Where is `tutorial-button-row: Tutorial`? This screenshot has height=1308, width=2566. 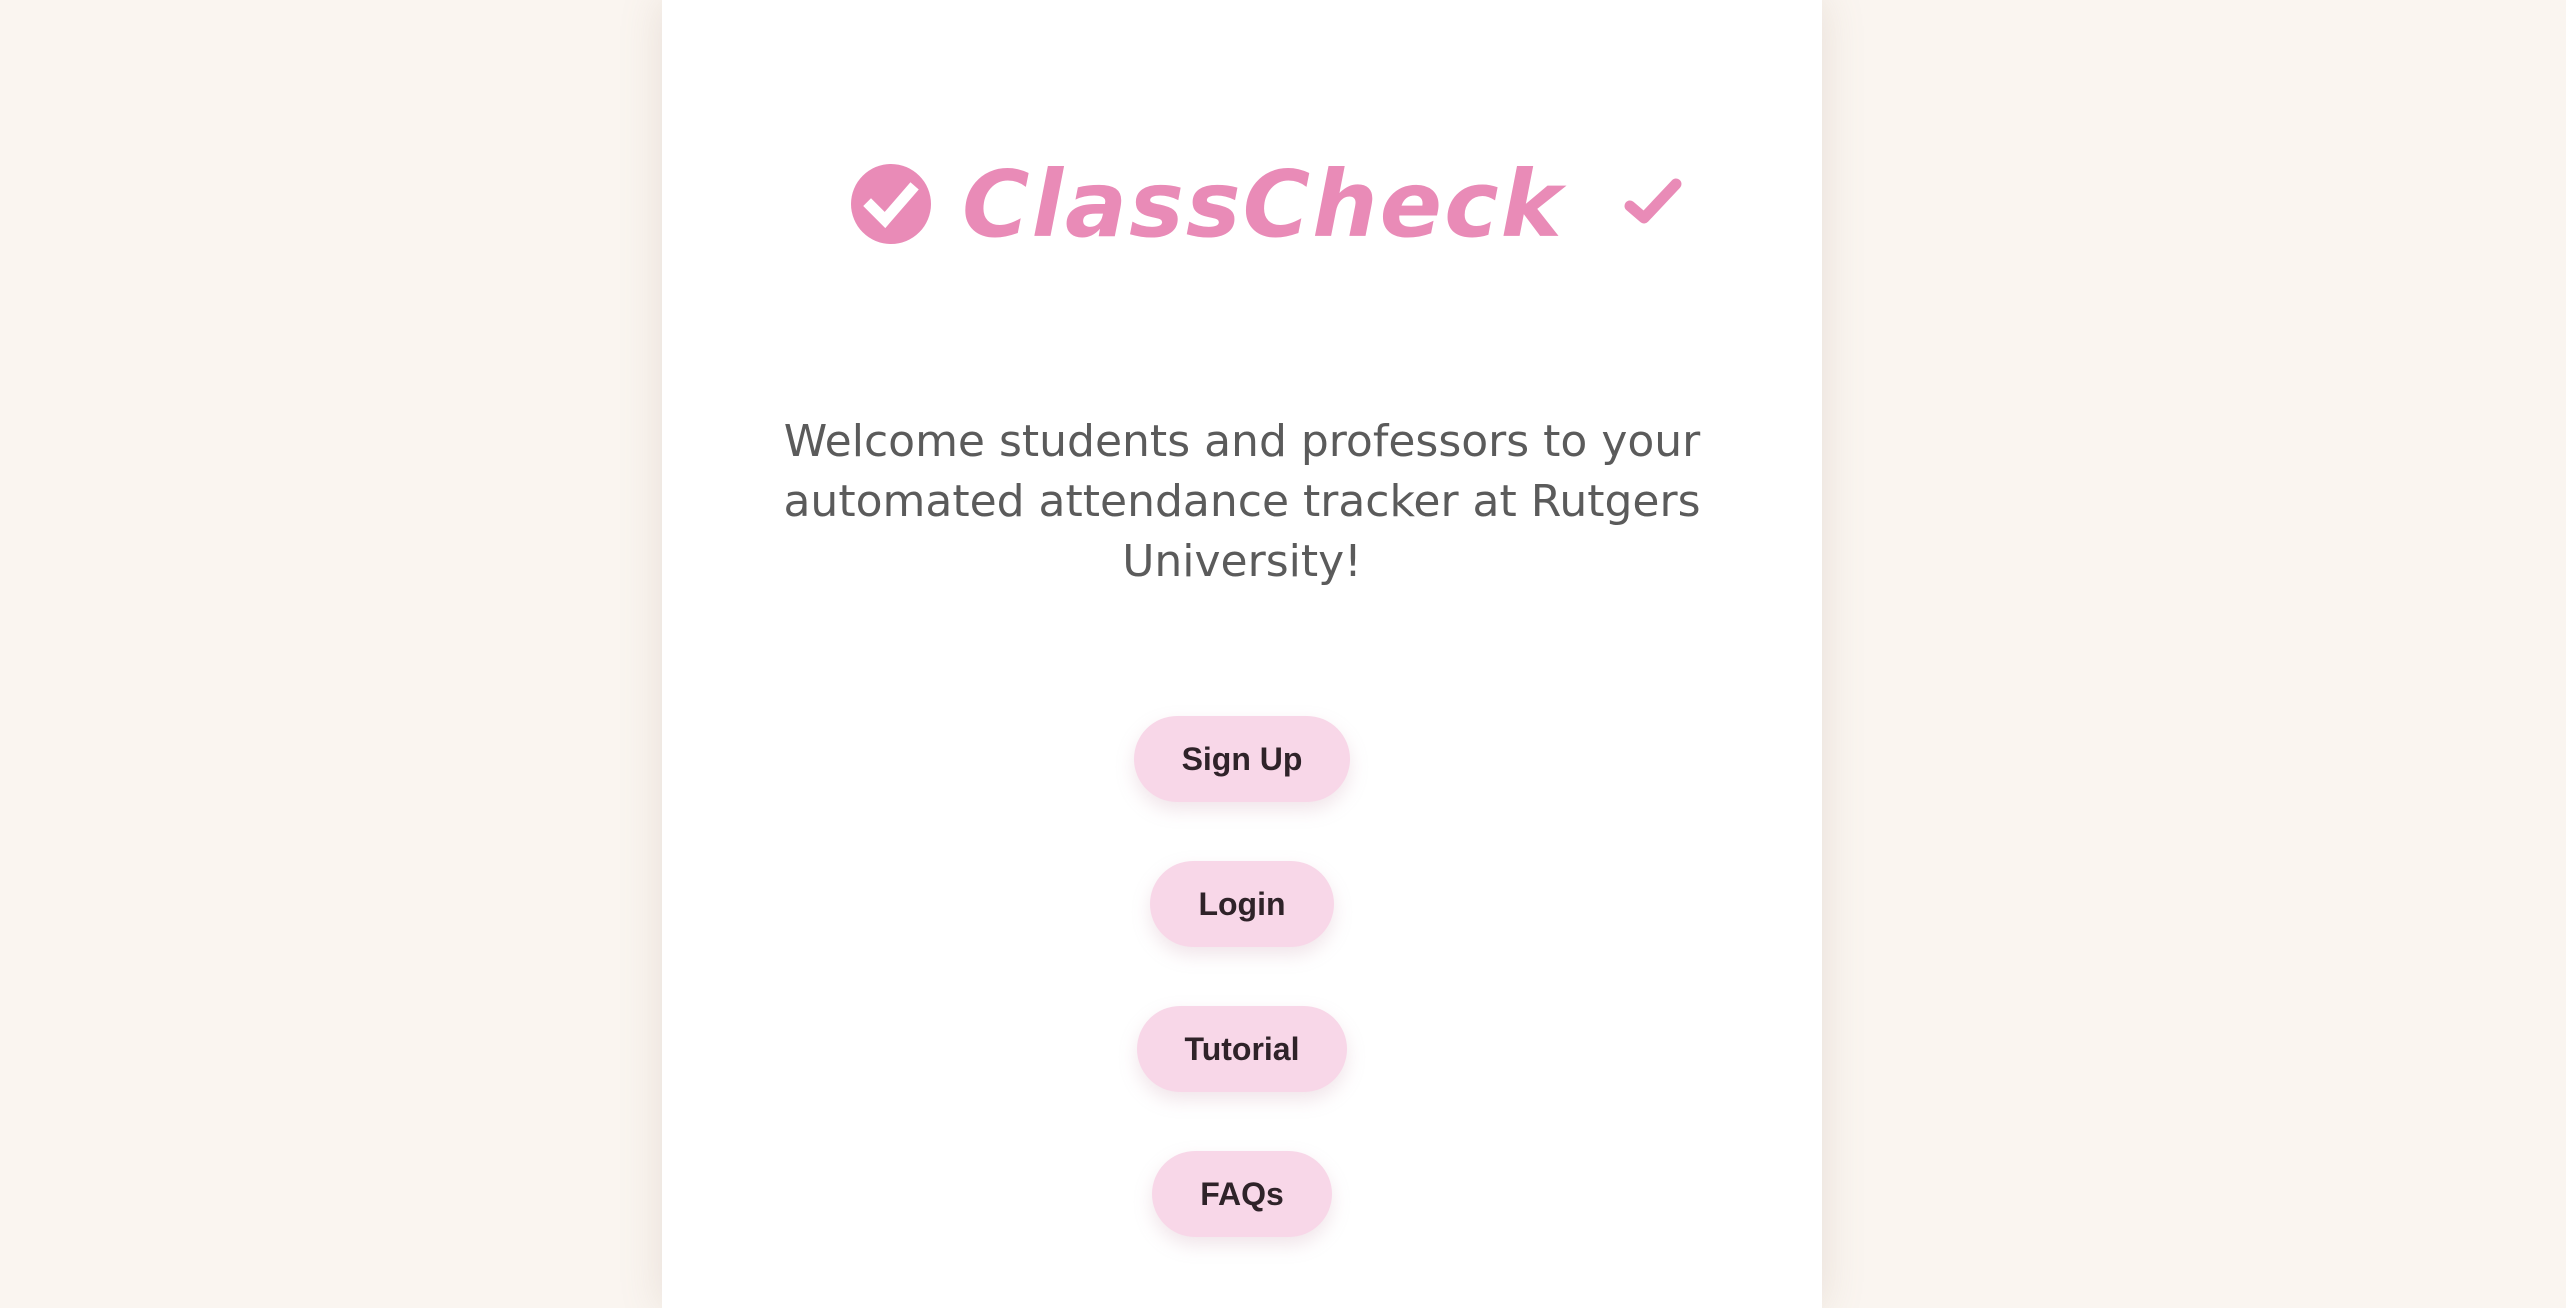
tutorial-button-row: Tutorial is located at coordinates (1242, 1049).